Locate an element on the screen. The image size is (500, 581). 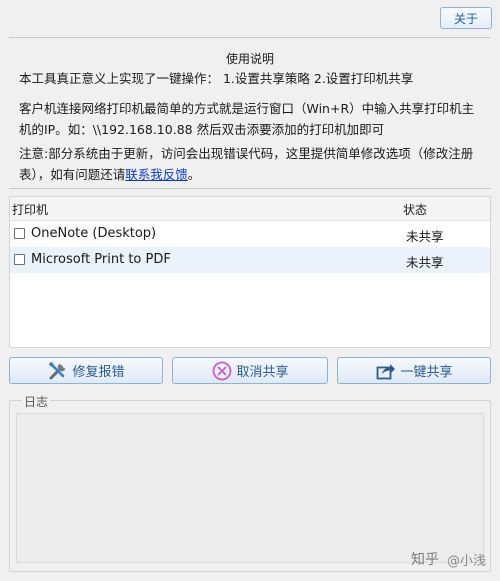
watermark-user: @小浅 is located at coordinates (466, 561).